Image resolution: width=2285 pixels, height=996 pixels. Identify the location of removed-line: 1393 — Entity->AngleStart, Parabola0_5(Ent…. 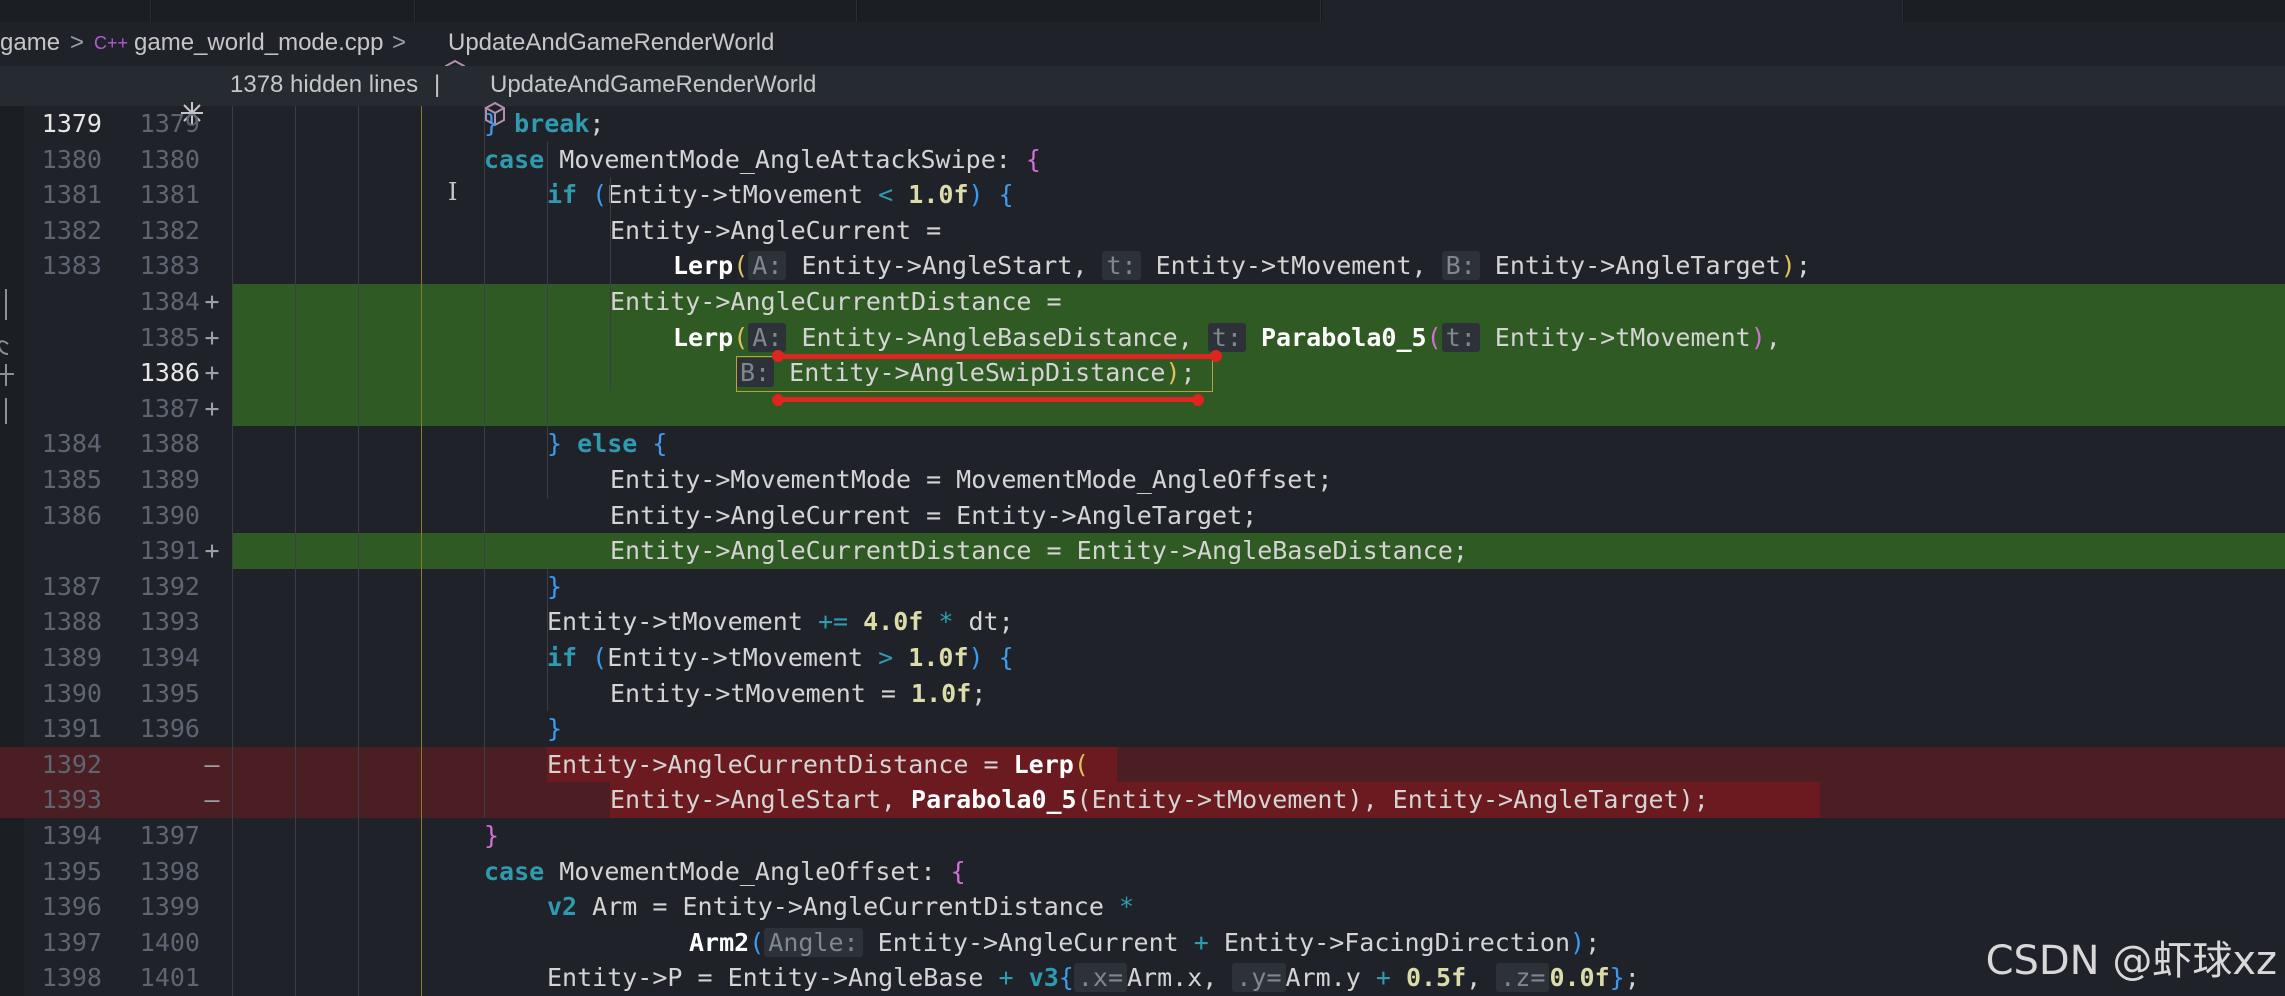
(1142, 800).